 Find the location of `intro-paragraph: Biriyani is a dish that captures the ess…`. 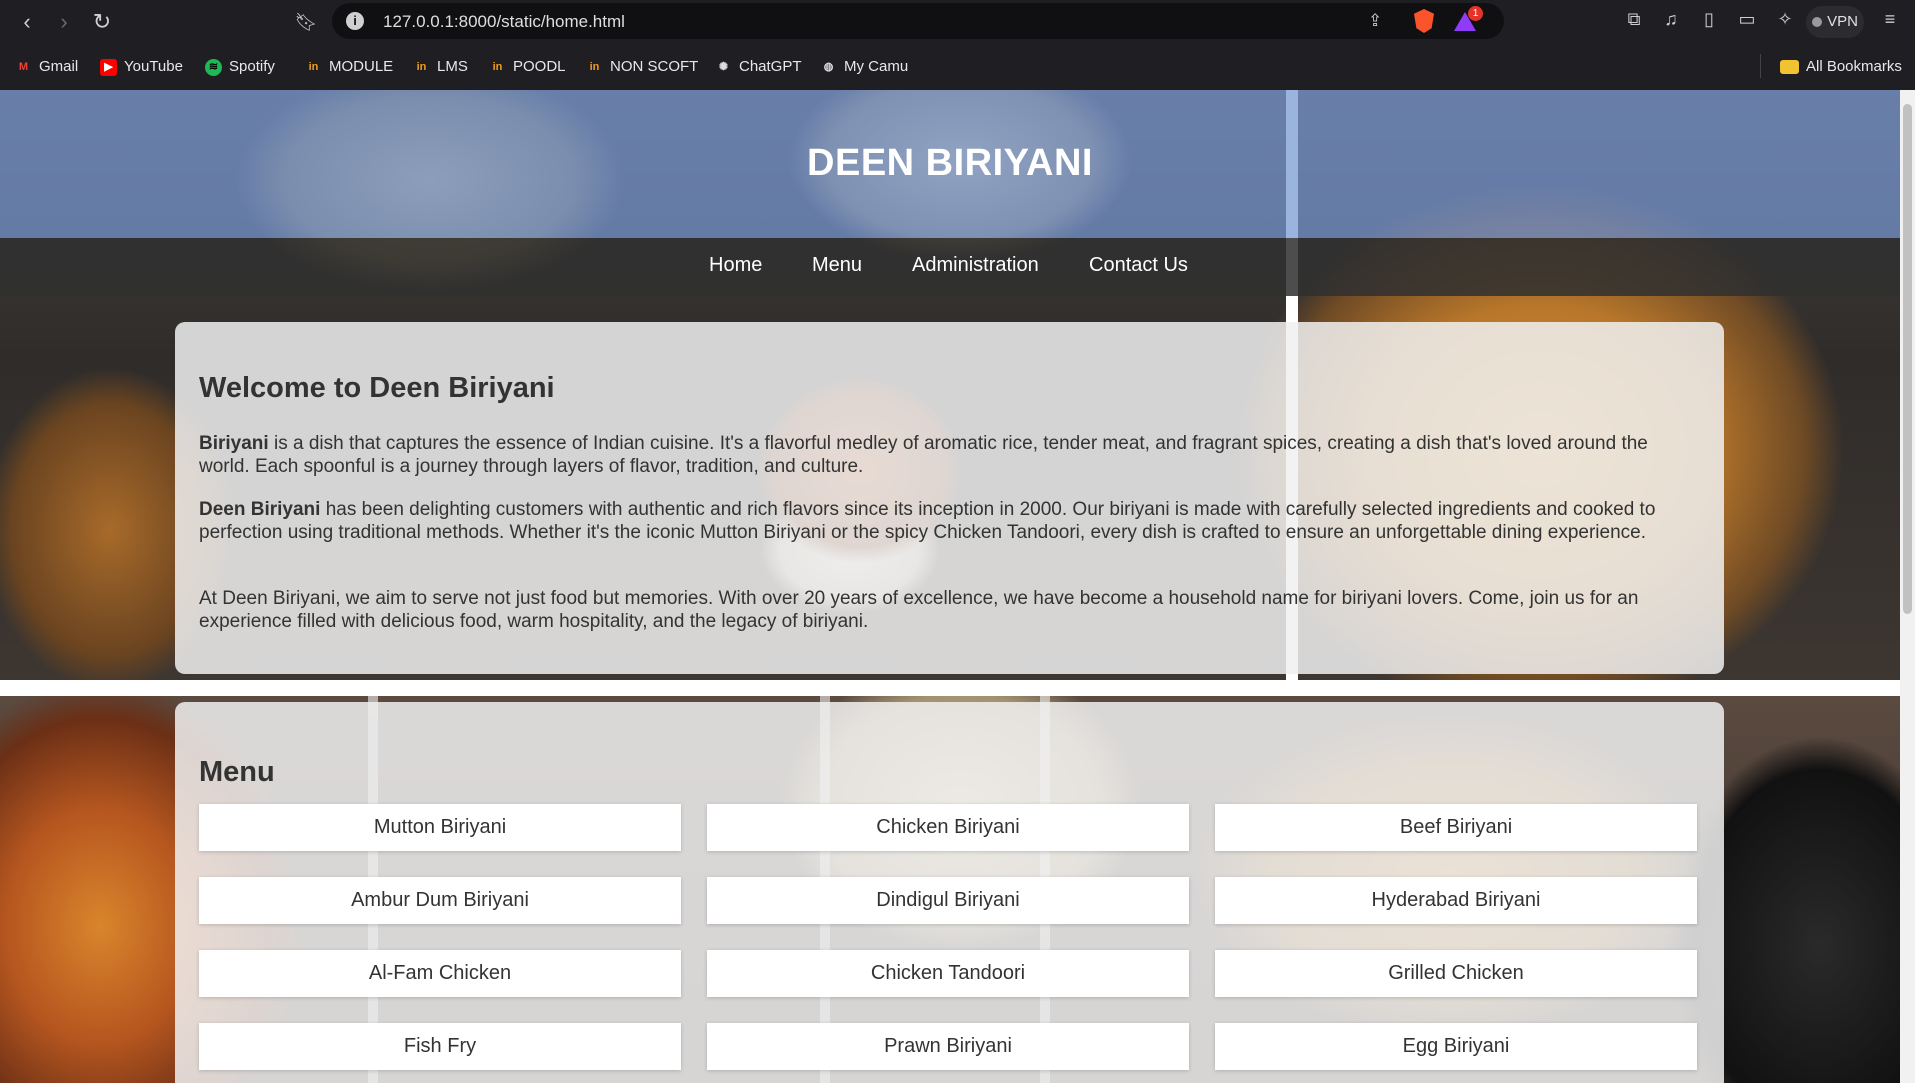

intro-paragraph: Biriyani is a dish that captures the ess… is located at coordinates (949, 455).